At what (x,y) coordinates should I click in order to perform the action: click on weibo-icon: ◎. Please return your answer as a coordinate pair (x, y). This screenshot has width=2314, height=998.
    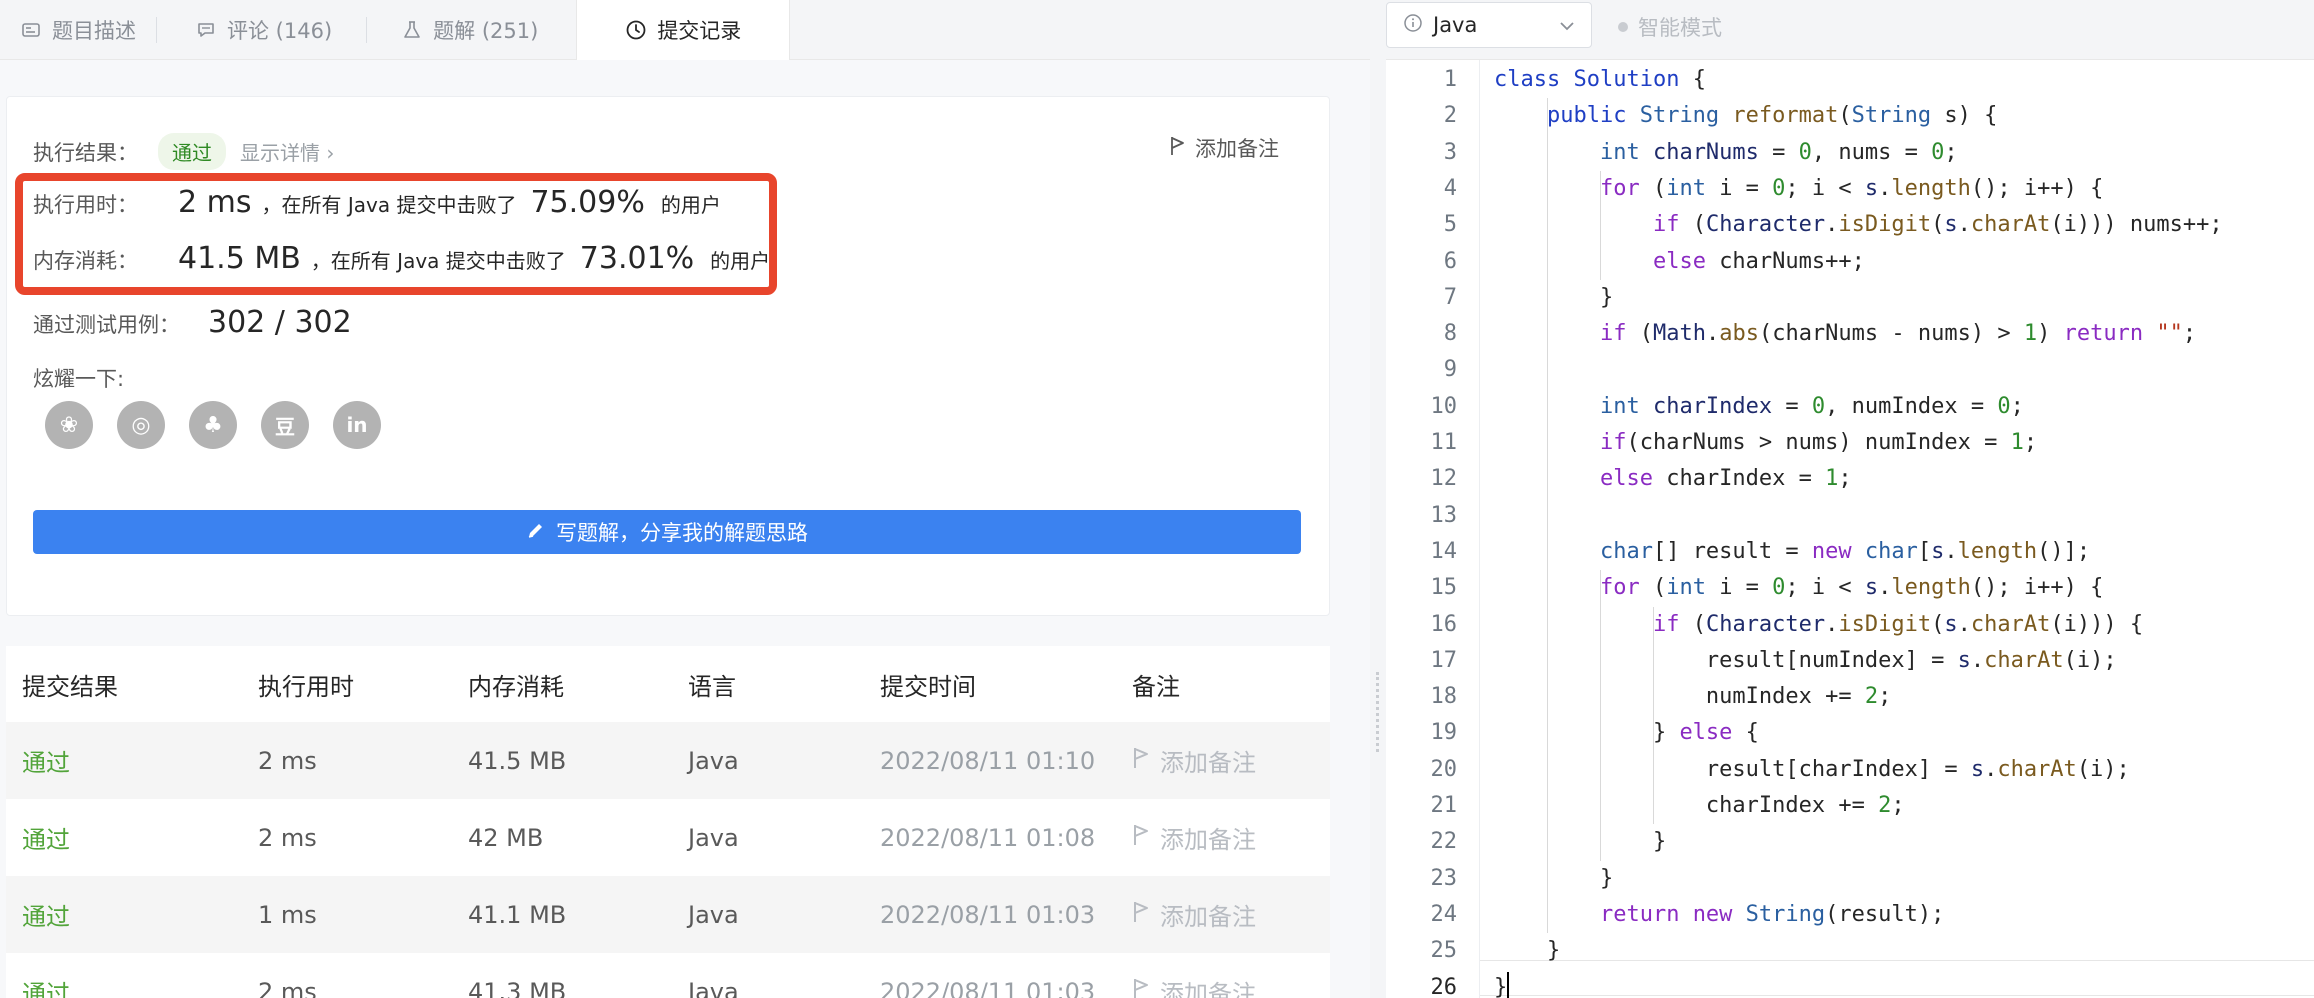
    Looking at the image, I should click on (141, 425).